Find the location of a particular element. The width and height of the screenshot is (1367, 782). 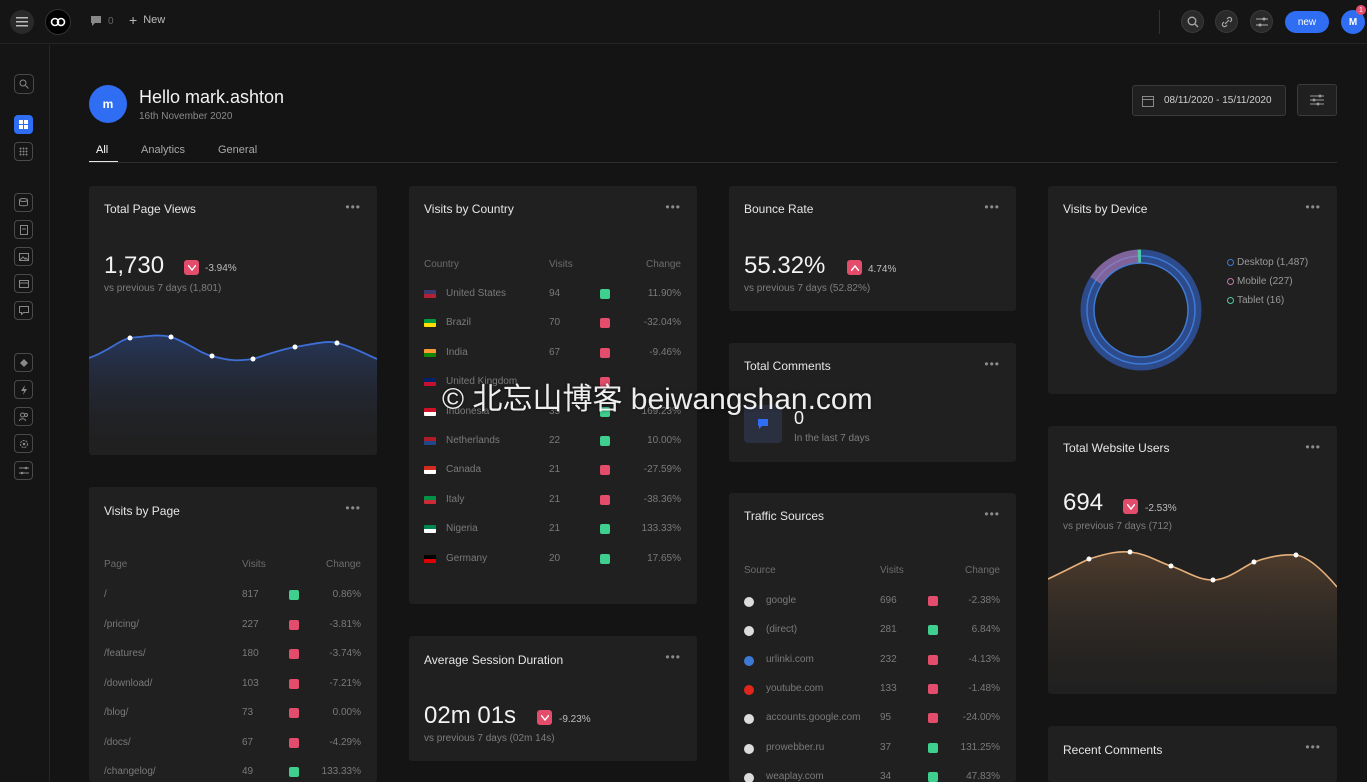

users-icon is located at coordinates (23, 416).